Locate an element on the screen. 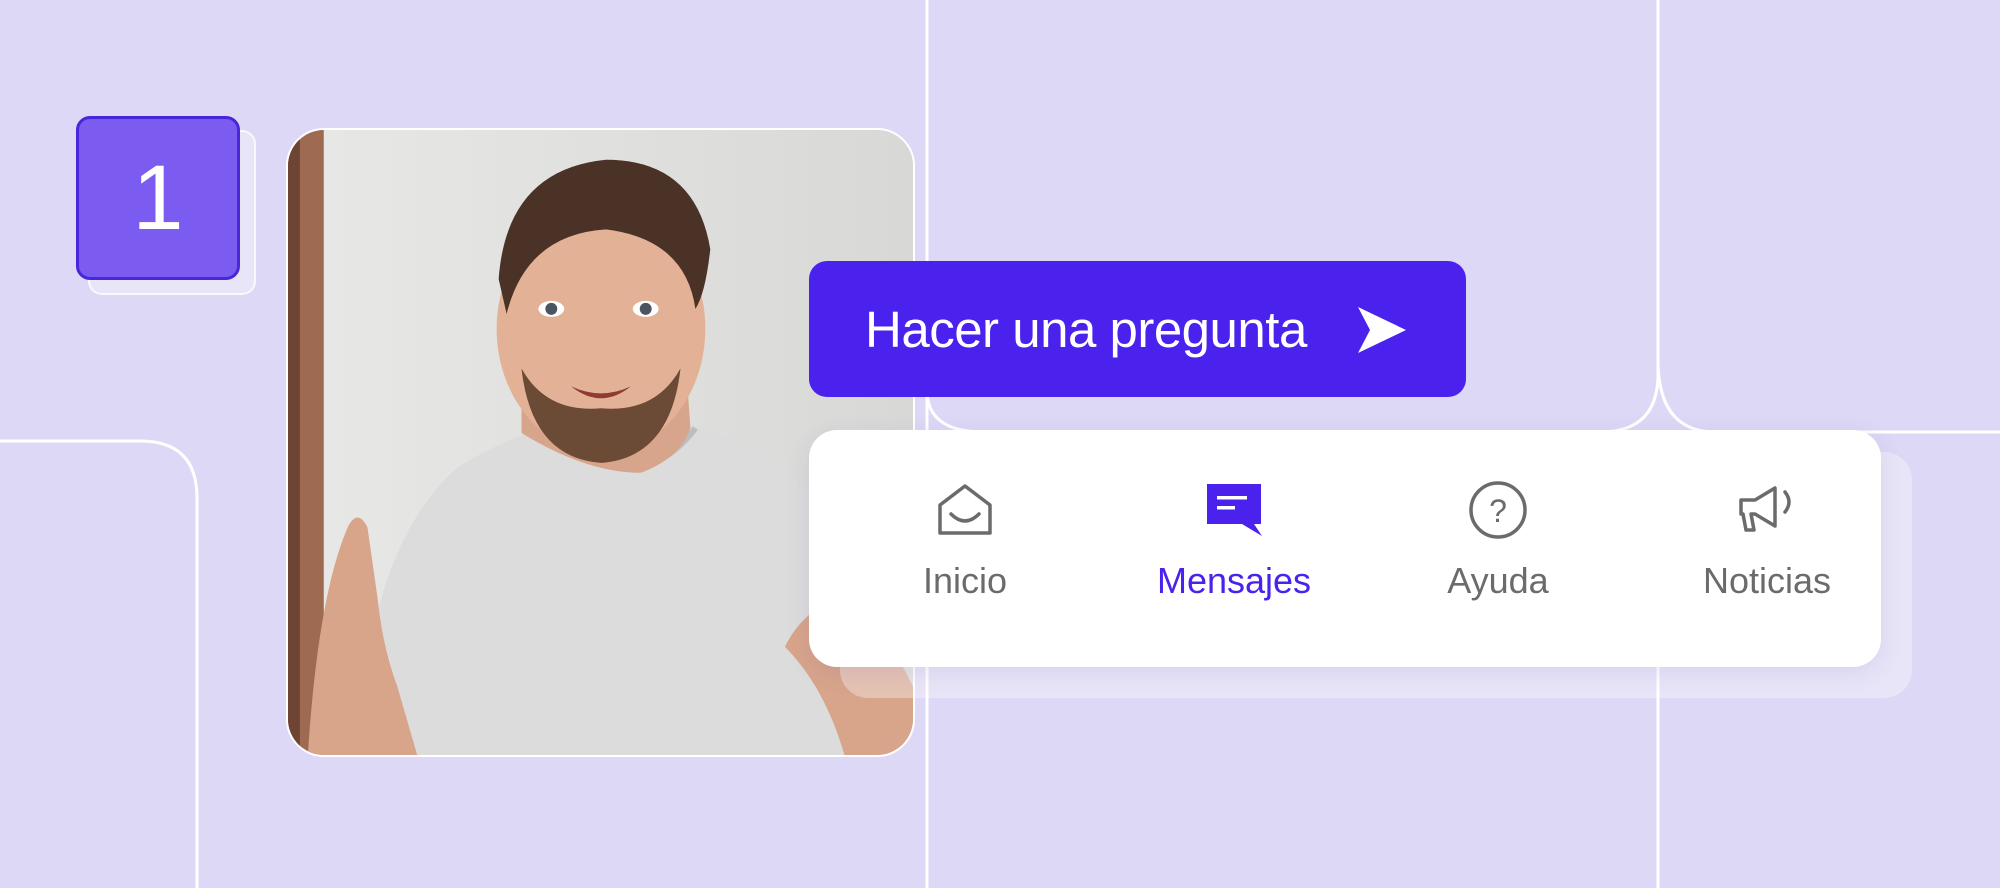 The width and height of the screenshot is (2000, 888). nav-item-noticias: Noticias is located at coordinates (1767, 553).